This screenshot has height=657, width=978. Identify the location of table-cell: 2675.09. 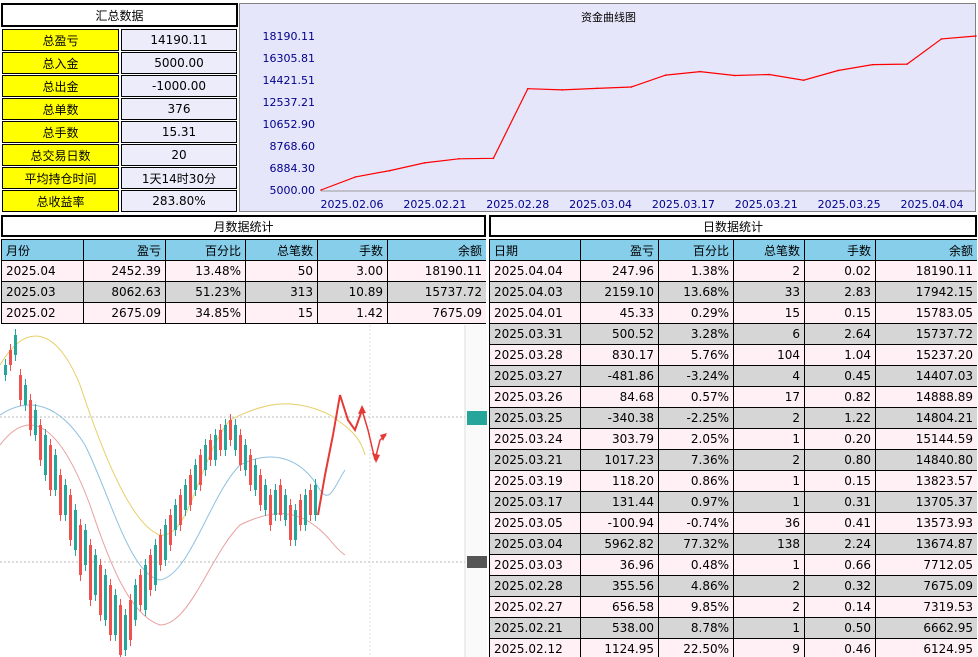
(124, 313).